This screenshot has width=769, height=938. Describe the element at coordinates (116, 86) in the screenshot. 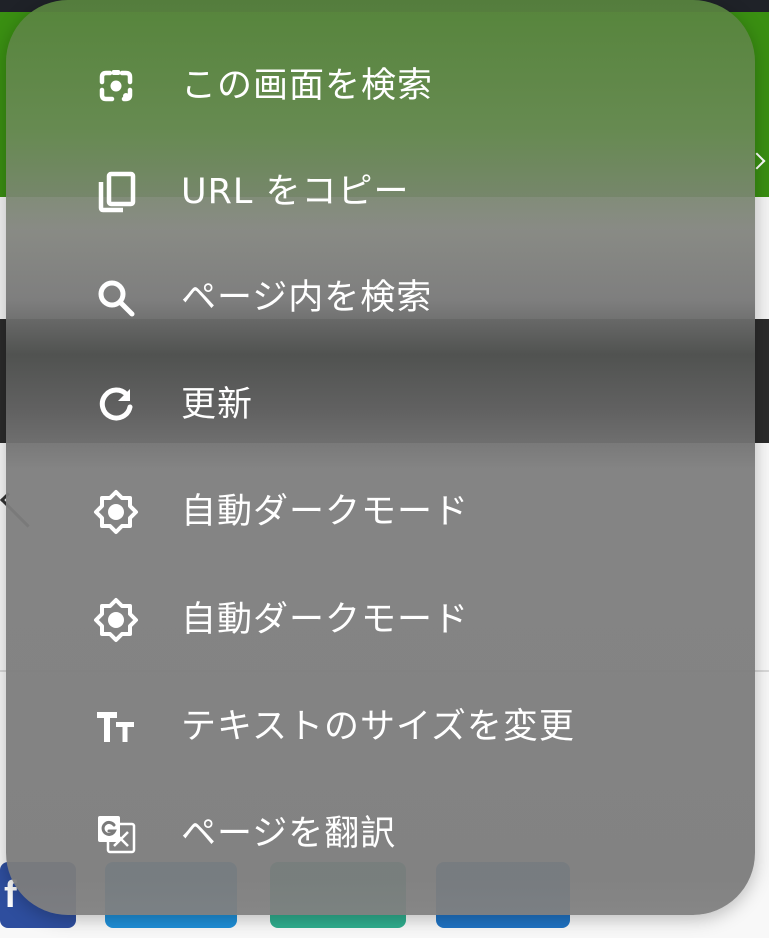

I see `lens-camera-icon` at that location.